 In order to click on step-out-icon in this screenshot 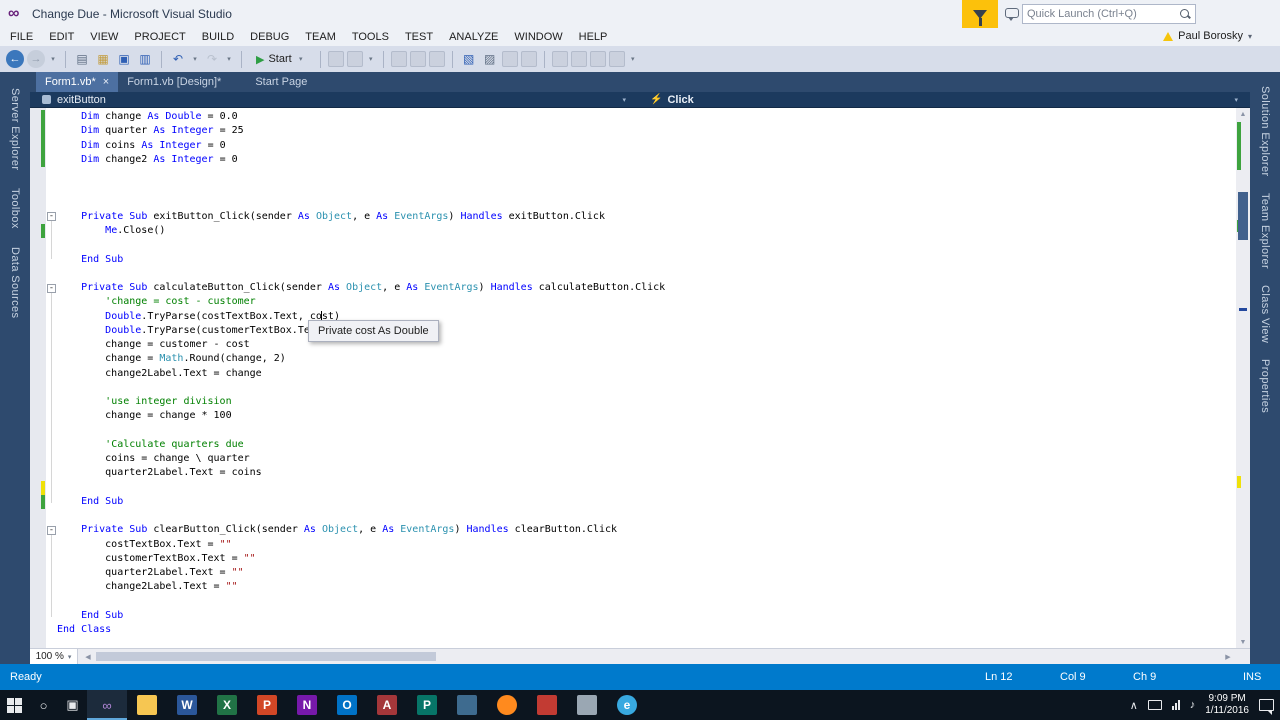, I will do `click(436, 59)`.